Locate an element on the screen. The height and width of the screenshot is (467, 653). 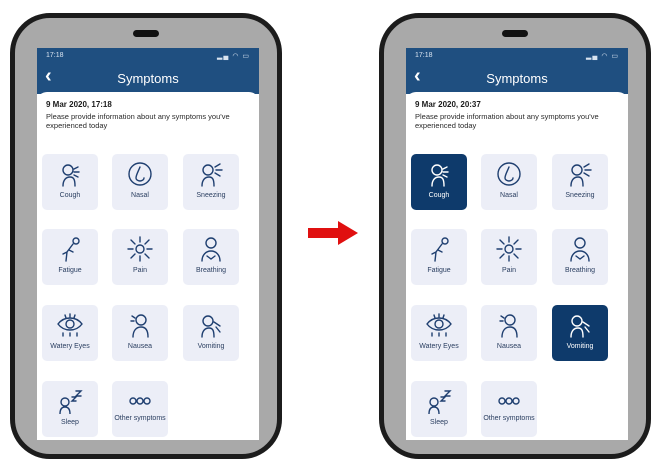
transition-arrow-icon is located at coordinates (333, 233).